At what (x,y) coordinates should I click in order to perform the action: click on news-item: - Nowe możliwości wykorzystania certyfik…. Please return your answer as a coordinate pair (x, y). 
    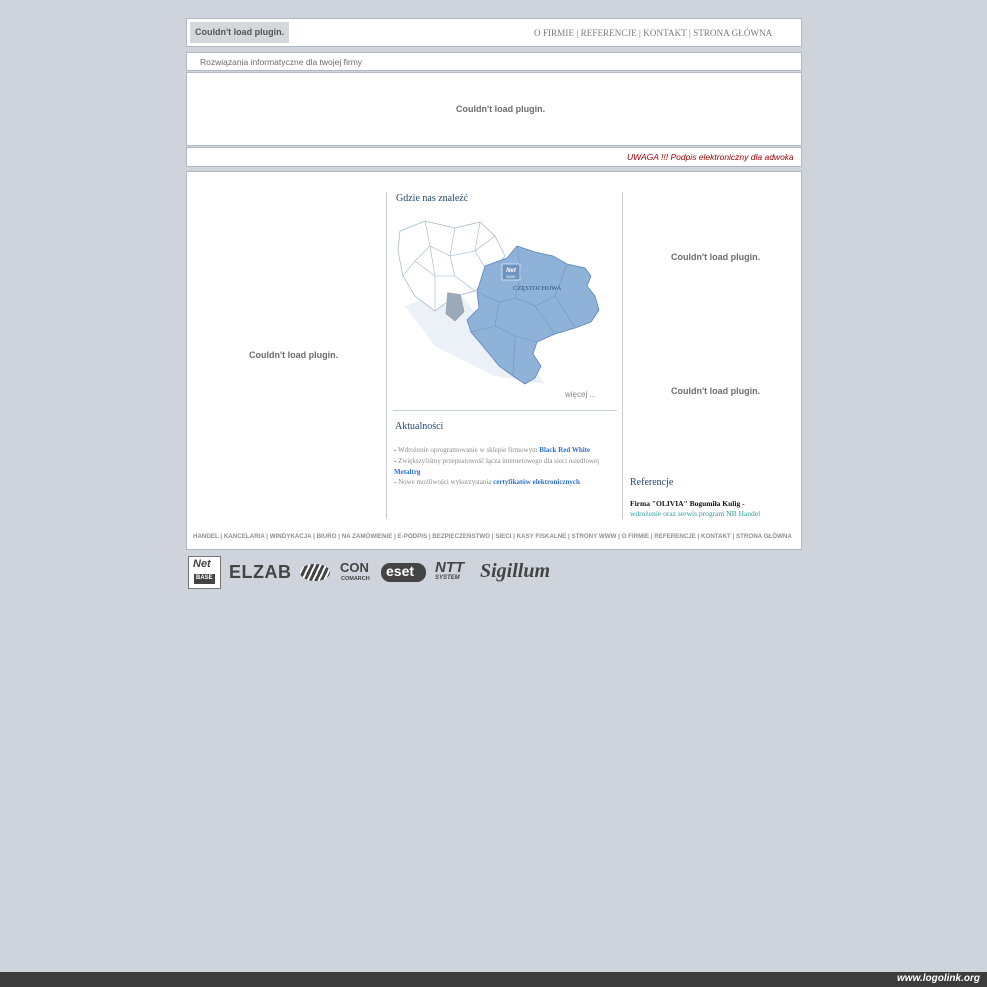
    Looking at the image, I should click on (487, 482).